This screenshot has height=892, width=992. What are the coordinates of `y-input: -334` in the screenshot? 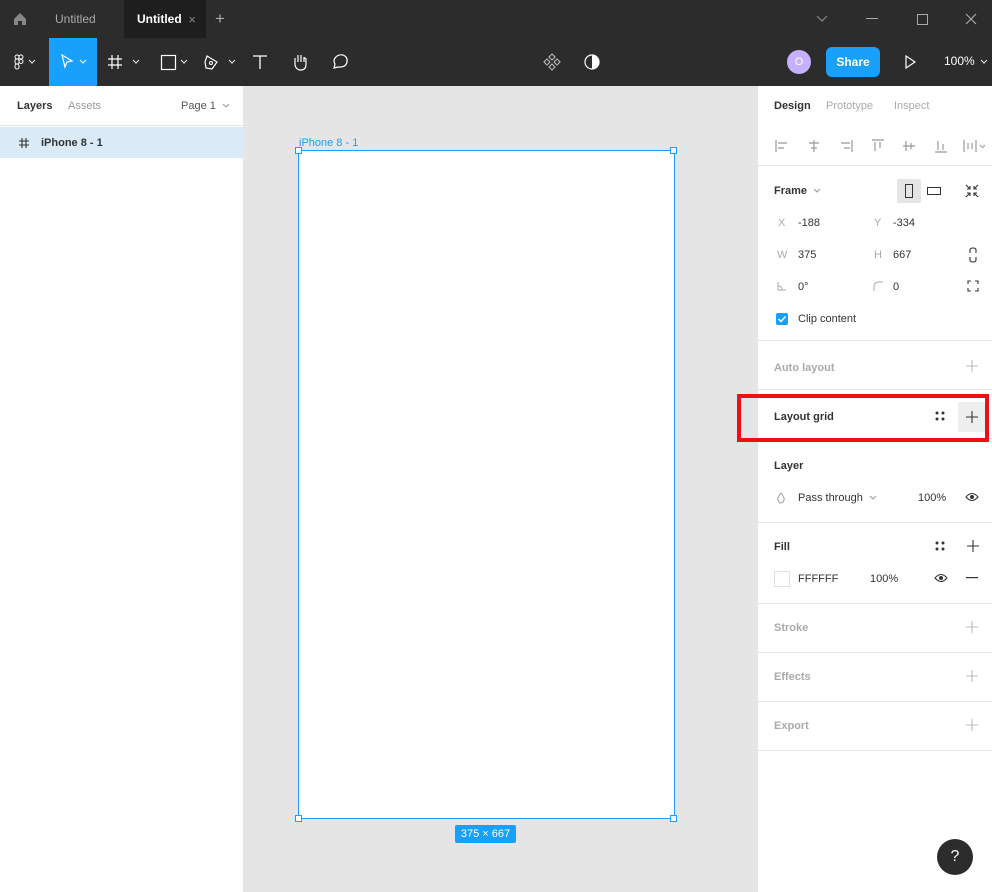 It's located at (904, 223).